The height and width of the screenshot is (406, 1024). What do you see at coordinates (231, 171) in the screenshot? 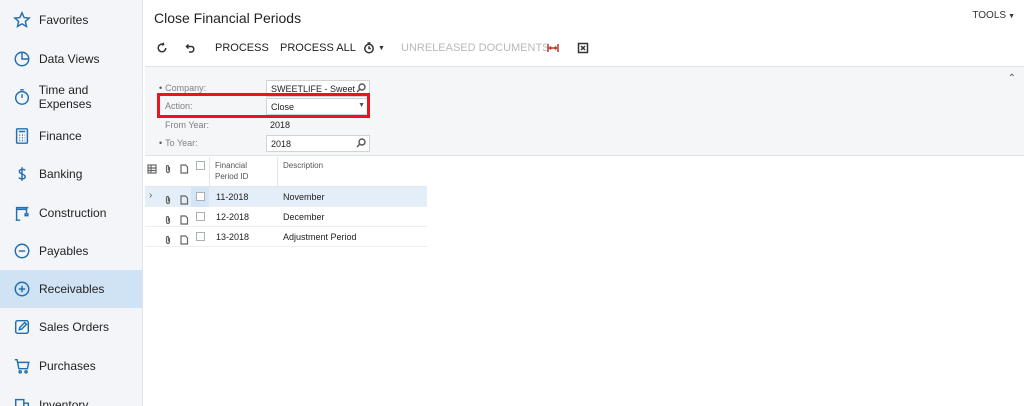
I see `column-header-period-id: Financial Period ID` at bounding box center [231, 171].